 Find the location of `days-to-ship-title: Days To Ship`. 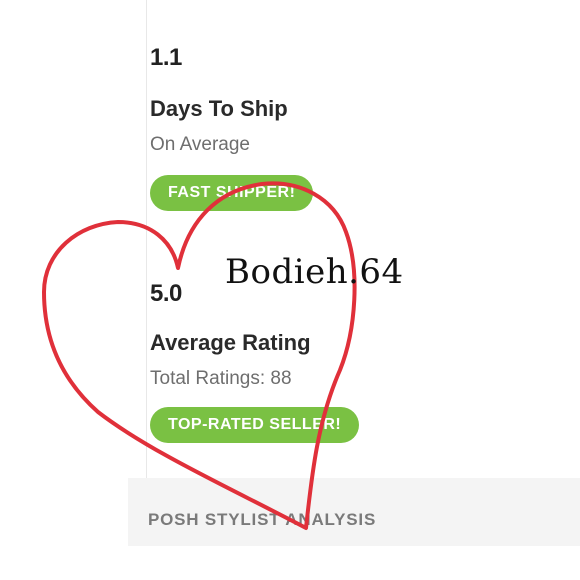

days-to-ship-title: Days To Ship is located at coordinates (219, 108).